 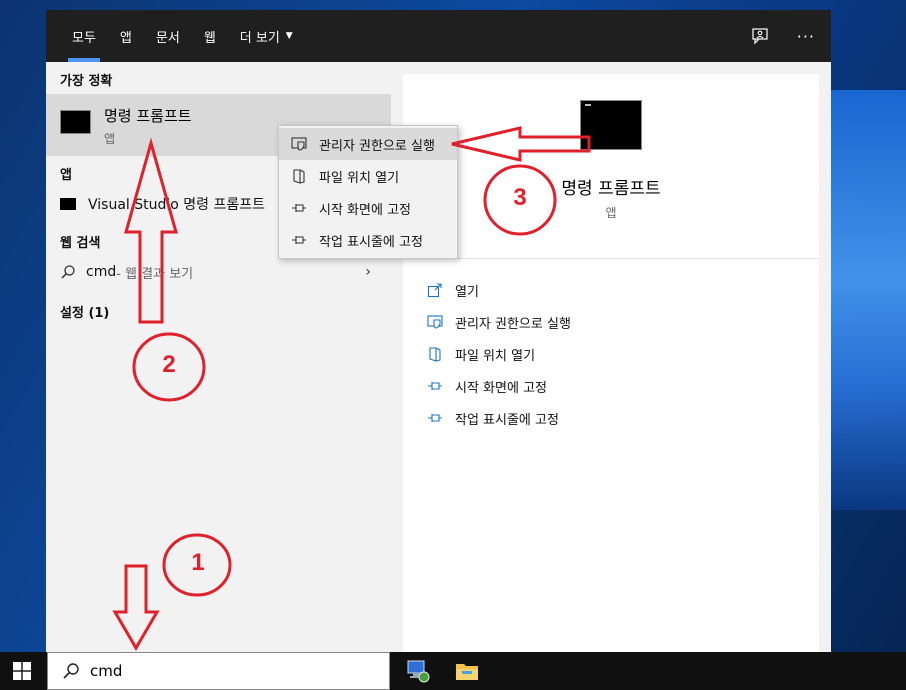 I want to click on tab-more: 더 보기 ▼, so click(x=266, y=36).